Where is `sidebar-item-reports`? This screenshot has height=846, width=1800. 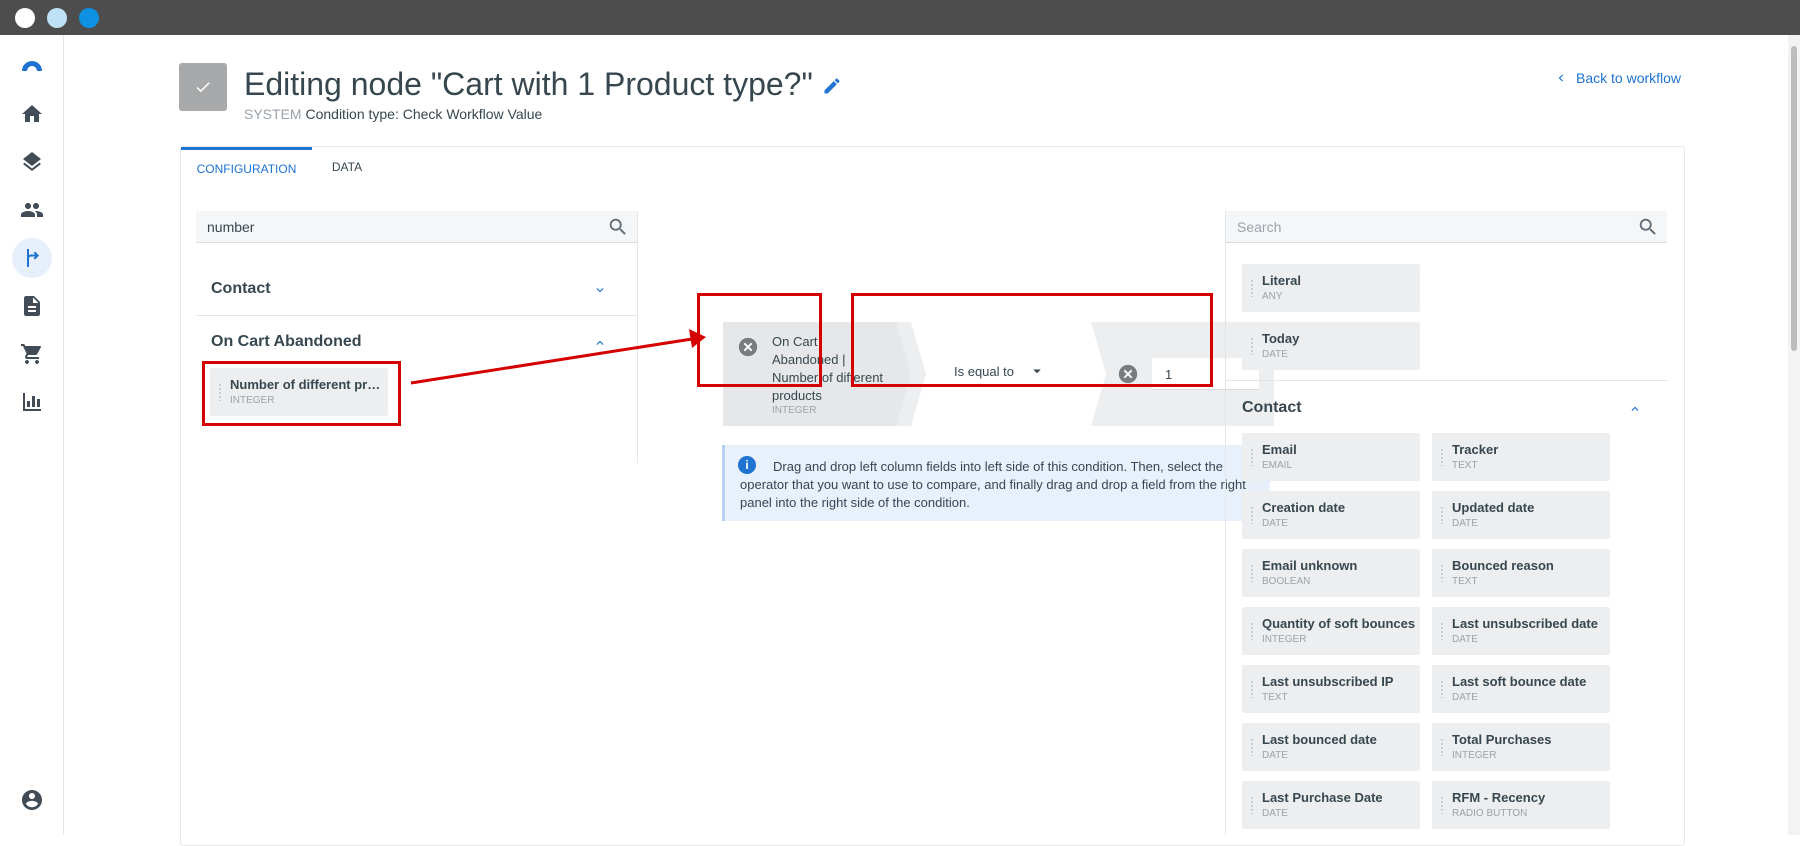 sidebar-item-reports is located at coordinates (32, 402).